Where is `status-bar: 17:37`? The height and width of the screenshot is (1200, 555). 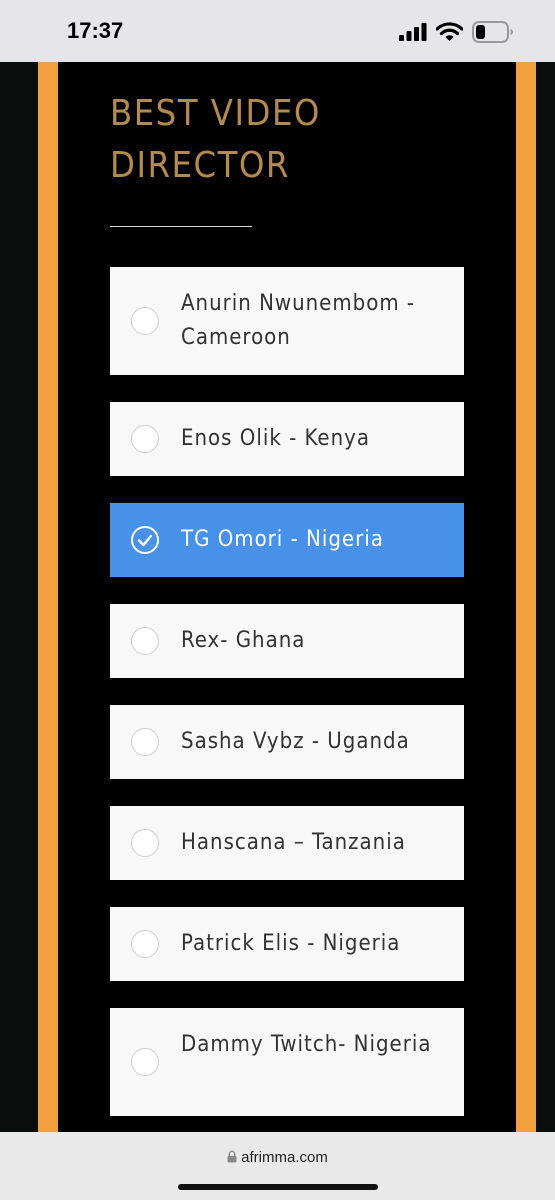
status-bar: 17:37 is located at coordinates (277, 31).